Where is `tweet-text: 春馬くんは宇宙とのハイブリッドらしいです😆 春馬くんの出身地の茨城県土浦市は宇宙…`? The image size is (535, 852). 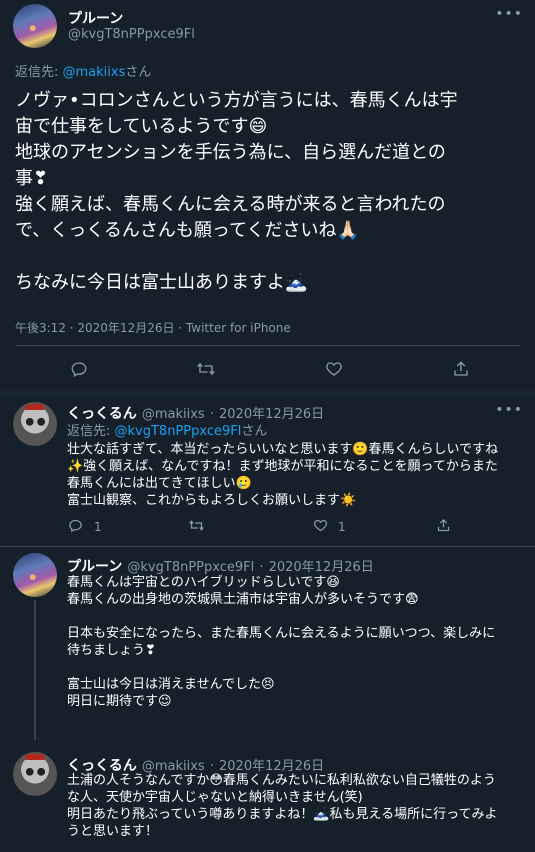 tweet-text: 春馬くんは宇宙とのハイブリッドらしいです😆 春馬くんの出身地の茨城県土浦市は宇宙… is located at coordinates (297, 642).